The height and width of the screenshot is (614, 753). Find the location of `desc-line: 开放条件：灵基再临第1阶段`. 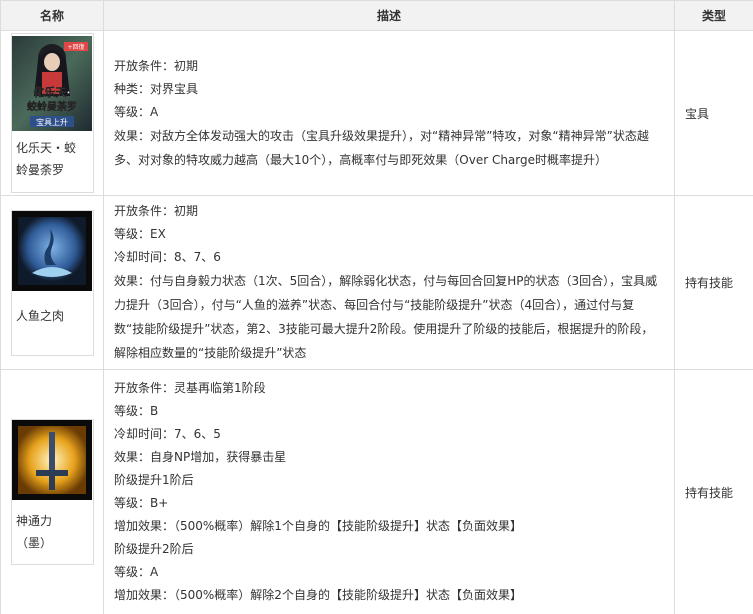

desc-line: 开放条件：灵基再临第1阶段 is located at coordinates (190, 388).